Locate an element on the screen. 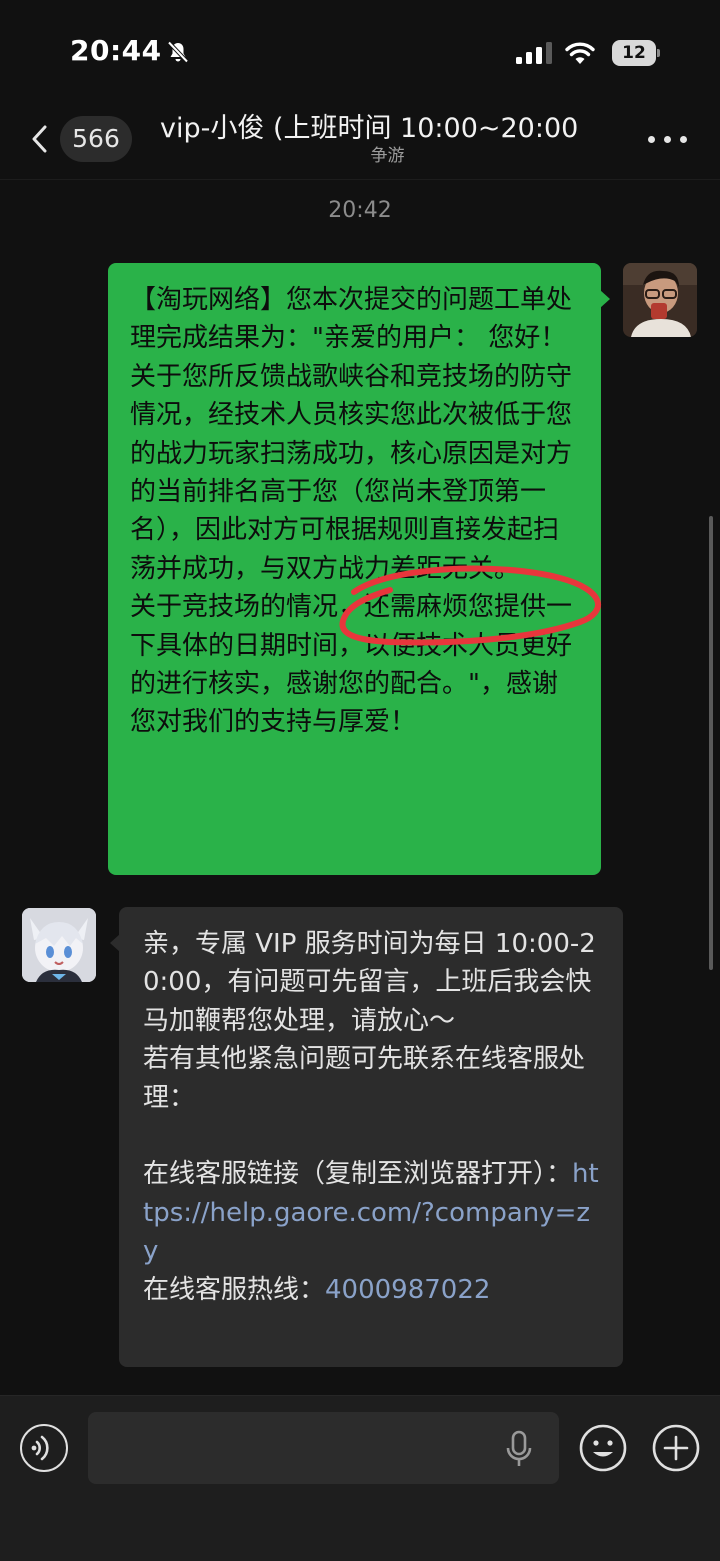 The width and height of the screenshot is (720, 1561). more-options-button is located at coordinates (669, 140).